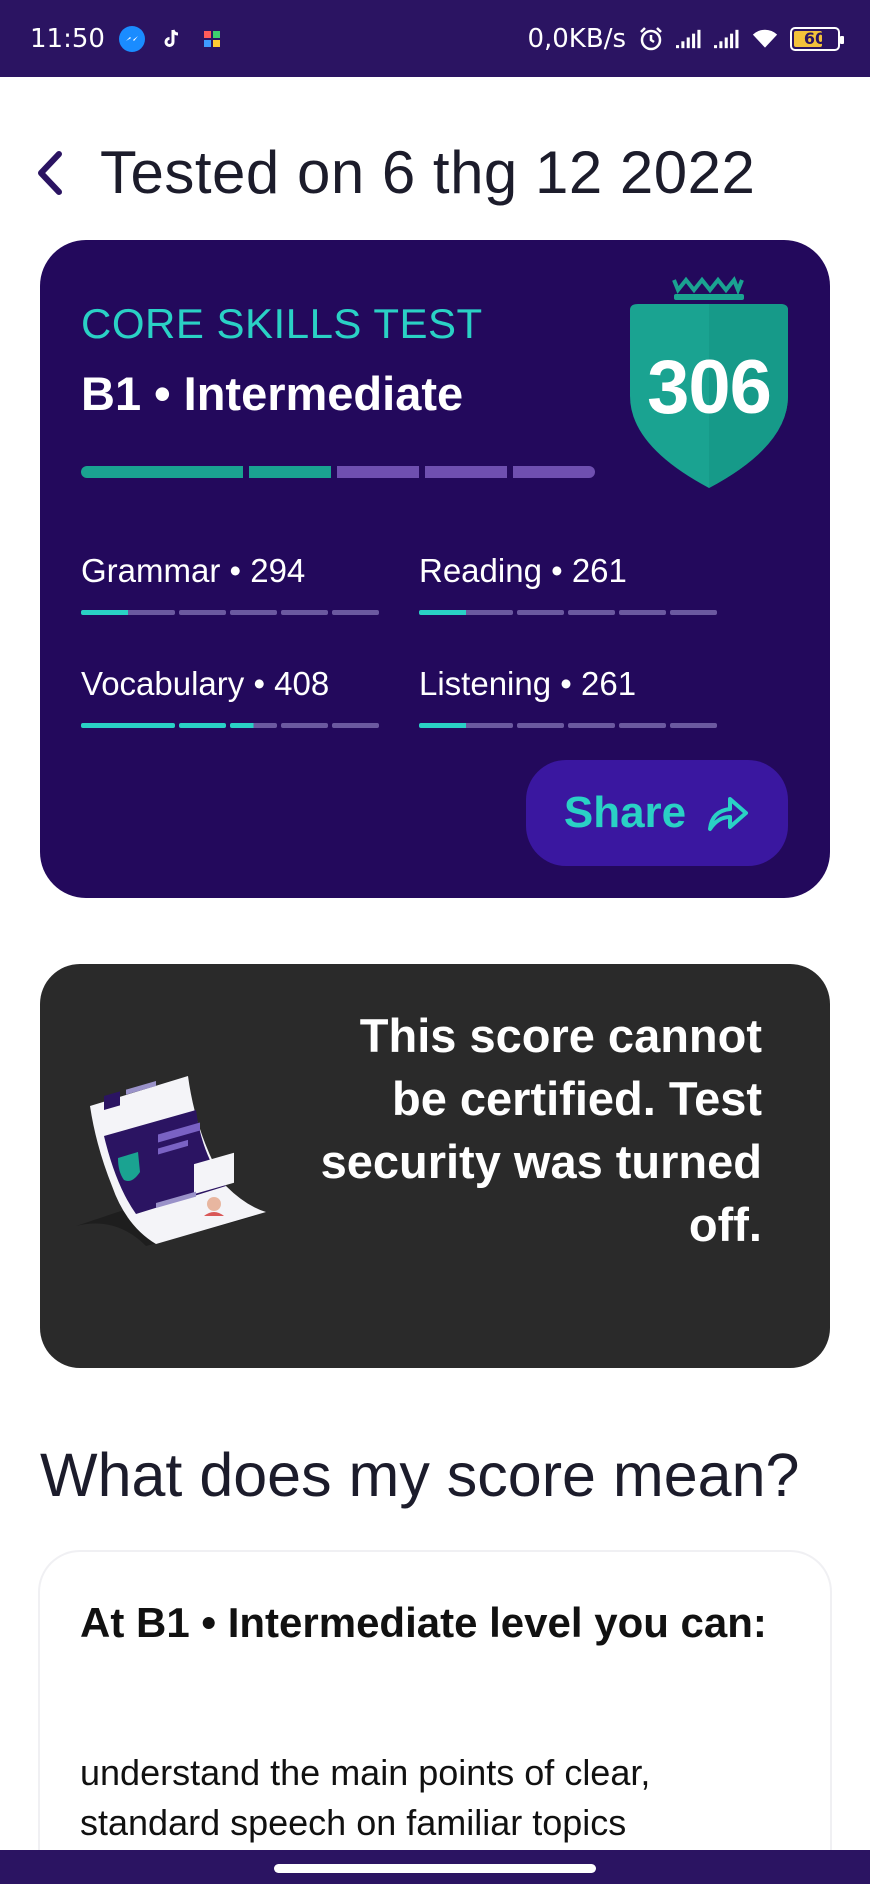 The image size is (870, 1884). Describe the element at coordinates (765, 39) in the screenshot. I see `wifi-icon` at that location.